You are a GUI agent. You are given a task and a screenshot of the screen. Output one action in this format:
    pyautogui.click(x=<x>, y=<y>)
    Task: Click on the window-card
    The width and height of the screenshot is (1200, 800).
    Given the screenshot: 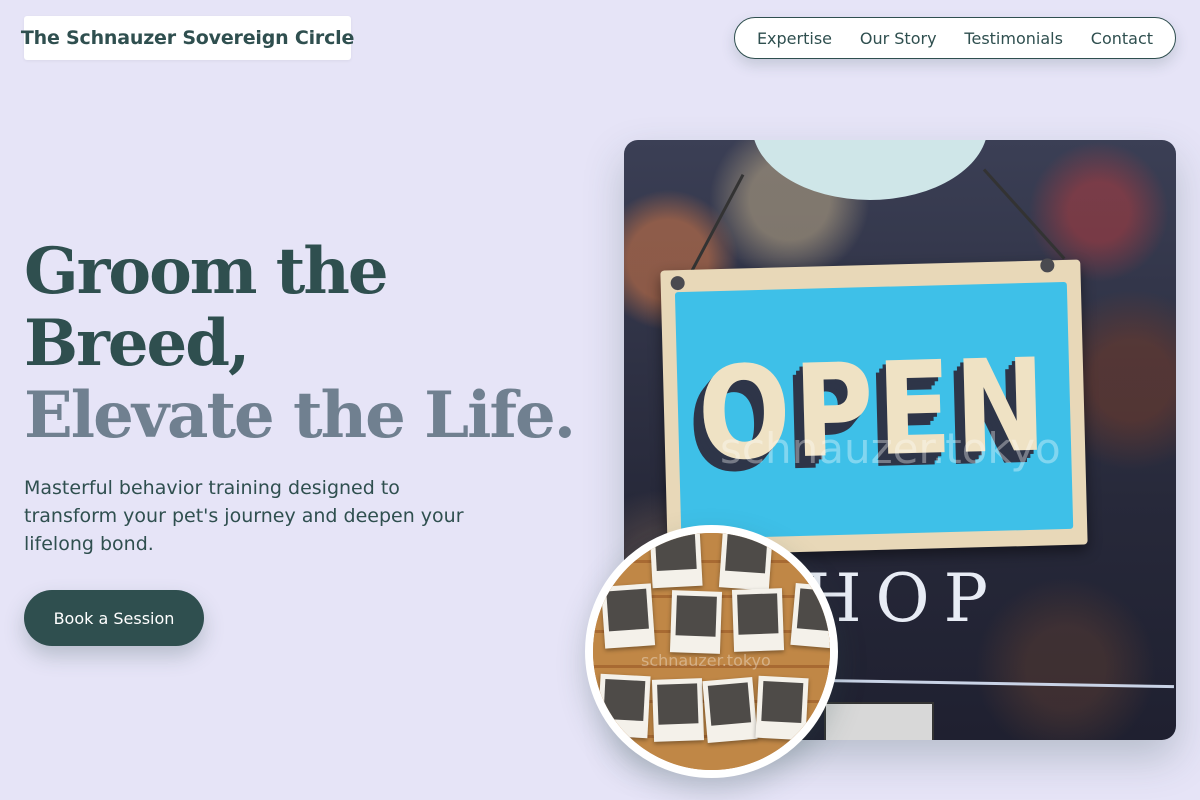 What is the action you would take?
    pyautogui.click(x=879, y=721)
    